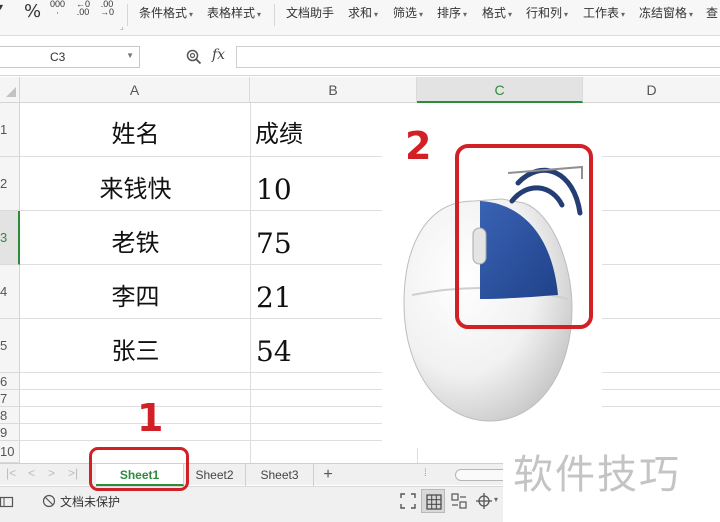  What do you see at coordinates (73, 473) in the screenshot?
I see `last-sheet-arrow-icon: >|` at bounding box center [73, 473].